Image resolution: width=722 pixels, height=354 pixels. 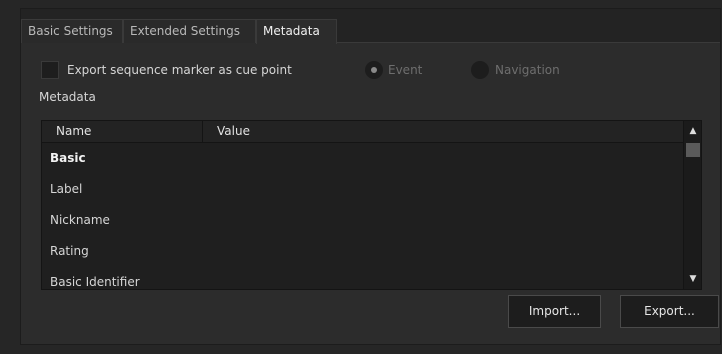 What do you see at coordinates (179, 70) in the screenshot?
I see `export-marker-label: Export sequence marker as cue point` at bounding box center [179, 70].